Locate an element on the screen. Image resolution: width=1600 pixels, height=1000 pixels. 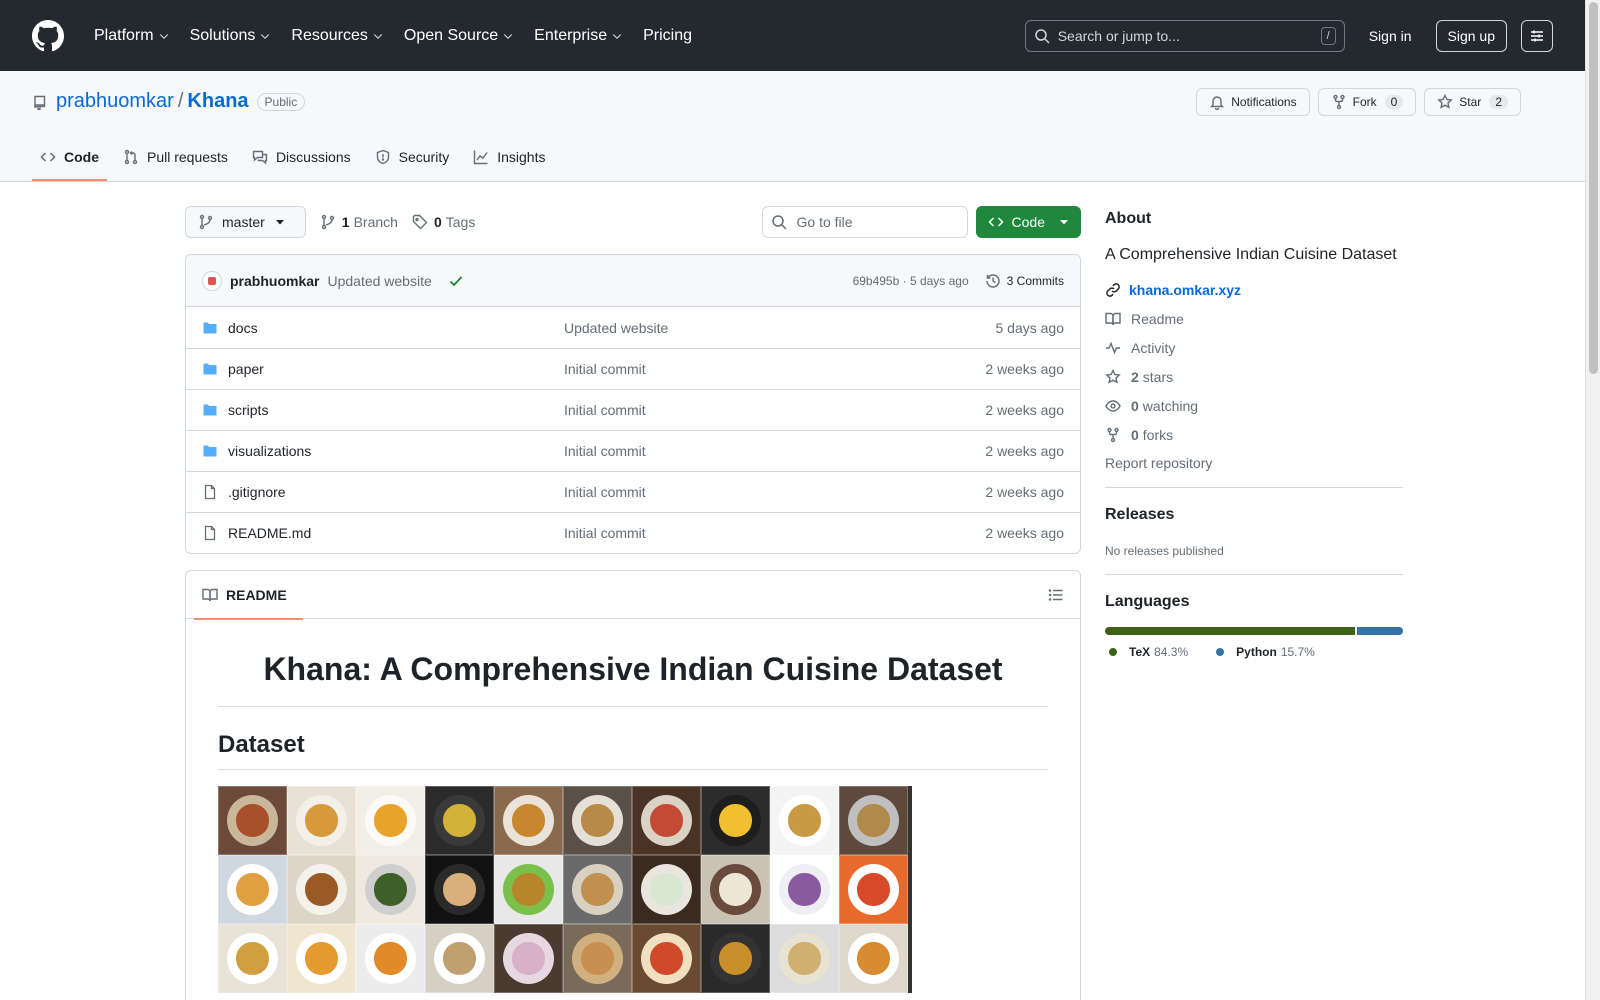
nav-solutions: Solutions is located at coordinates (231, 36).